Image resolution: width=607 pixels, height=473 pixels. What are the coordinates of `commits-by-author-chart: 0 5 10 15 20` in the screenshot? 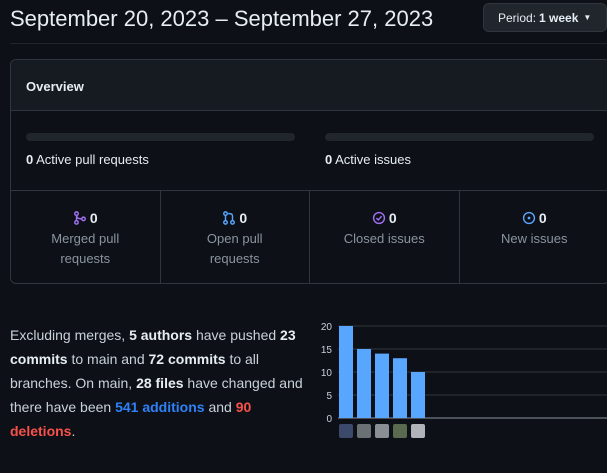 It's located at (459, 378).